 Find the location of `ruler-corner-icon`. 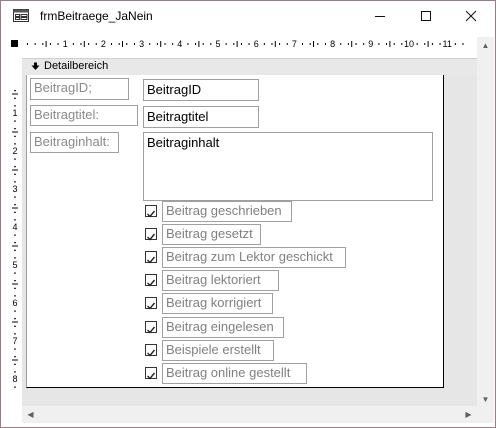

ruler-corner-icon is located at coordinates (15, 44).